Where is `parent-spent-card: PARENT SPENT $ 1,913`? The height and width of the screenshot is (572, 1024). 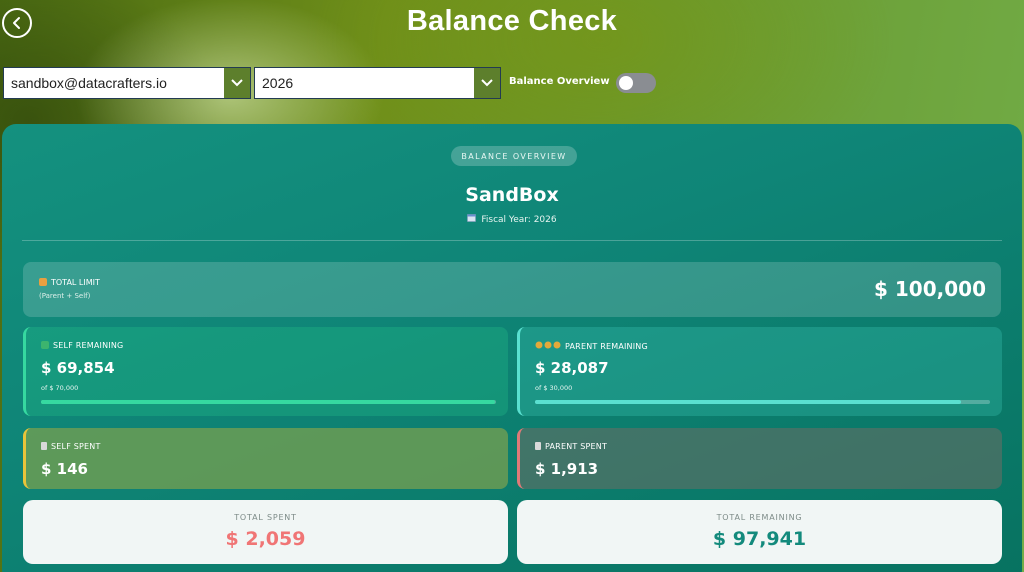
parent-spent-card: PARENT SPENT $ 1,913 is located at coordinates (759, 458).